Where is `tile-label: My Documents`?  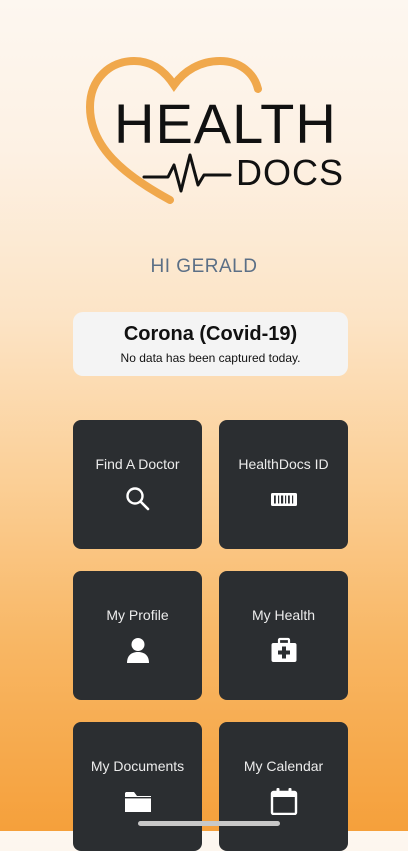
tile-label: My Documents is located at coordinates (137, 766).